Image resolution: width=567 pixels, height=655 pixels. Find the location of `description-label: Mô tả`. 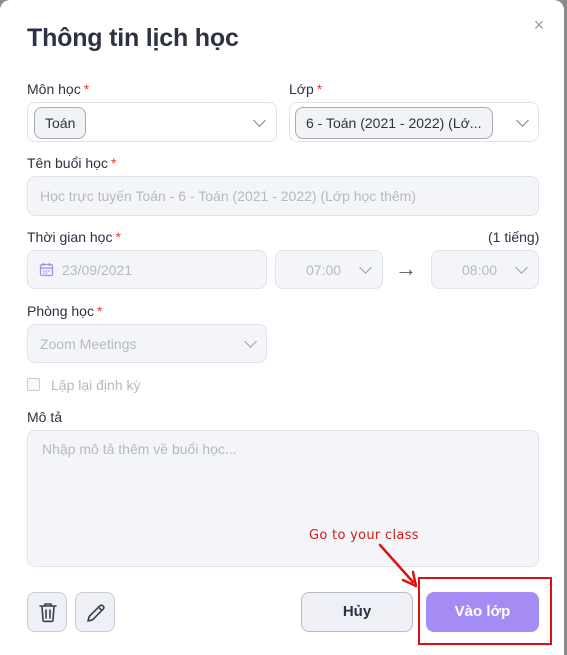

description-label: Mô tả is located at coordinates (45, 417).